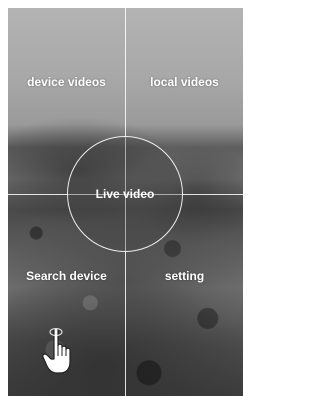 Image resolution: width=320 pixels, height=396 pixels. I want to click on local-videos-button: local videos, so click(184, 83).